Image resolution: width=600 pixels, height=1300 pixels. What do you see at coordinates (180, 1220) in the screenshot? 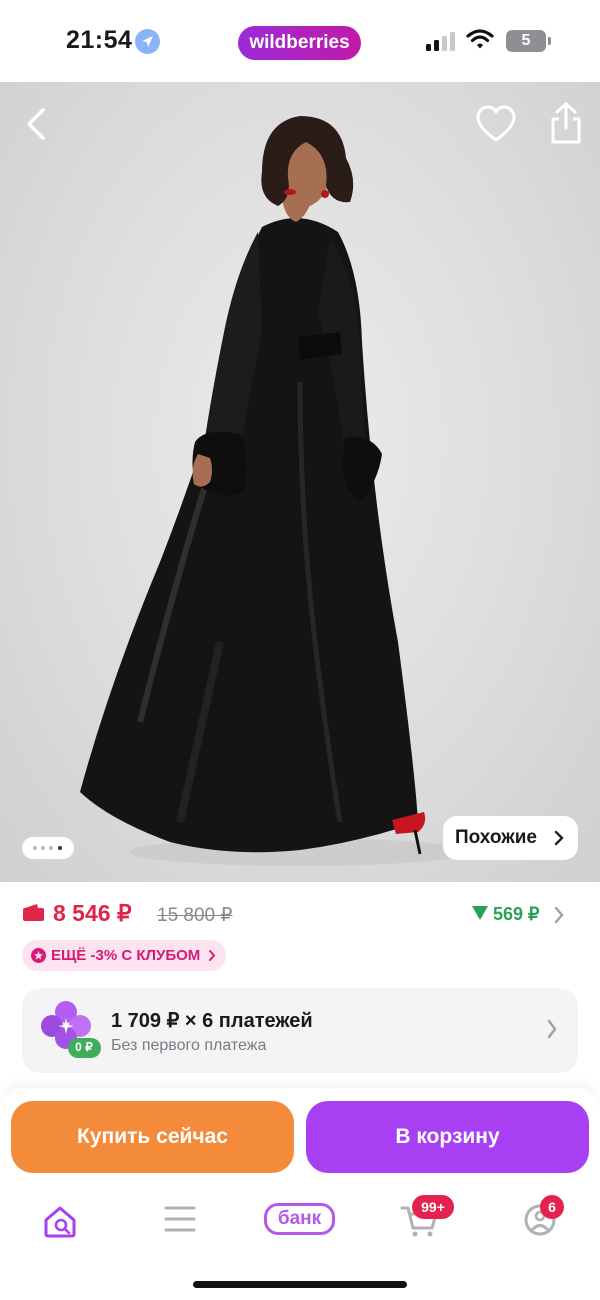
I see `catalog-icon` at bounding box center [180, 1220].